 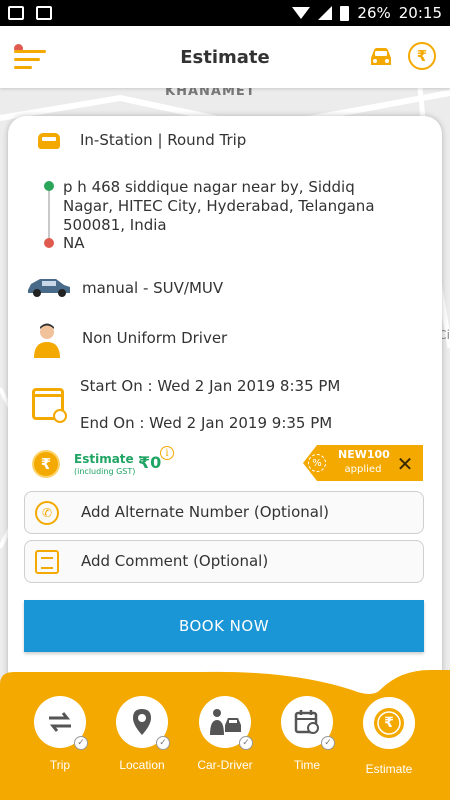 I want to click on trip-type: In-Station | Round Trip, so click(x=163, y=140).